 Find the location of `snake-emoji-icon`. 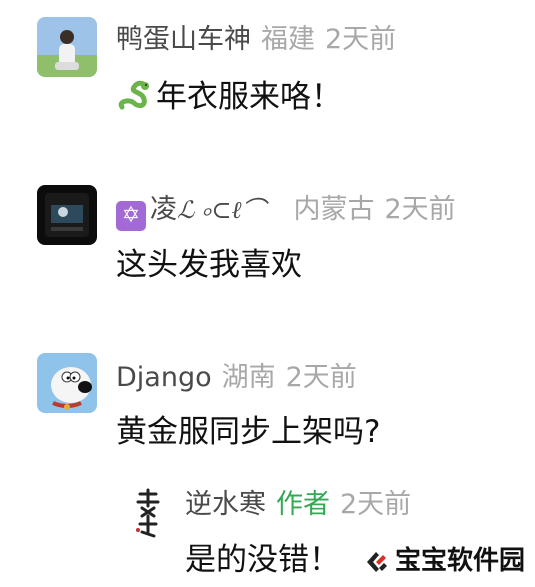

snake-emoji-icon is located at coordinates (134, 100).